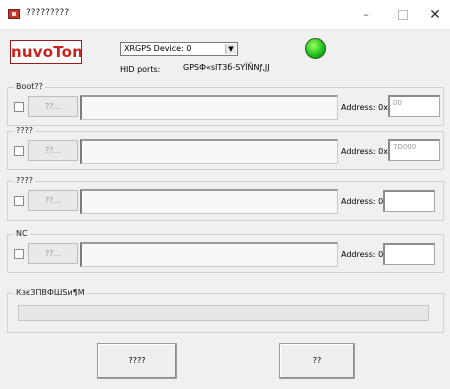 This screenshot has height=389, width=450. Describe the element at coordinates (50, 292) in the screenshot. I see `progress-title: КзєЗПВФШЅи¶М` at that location.